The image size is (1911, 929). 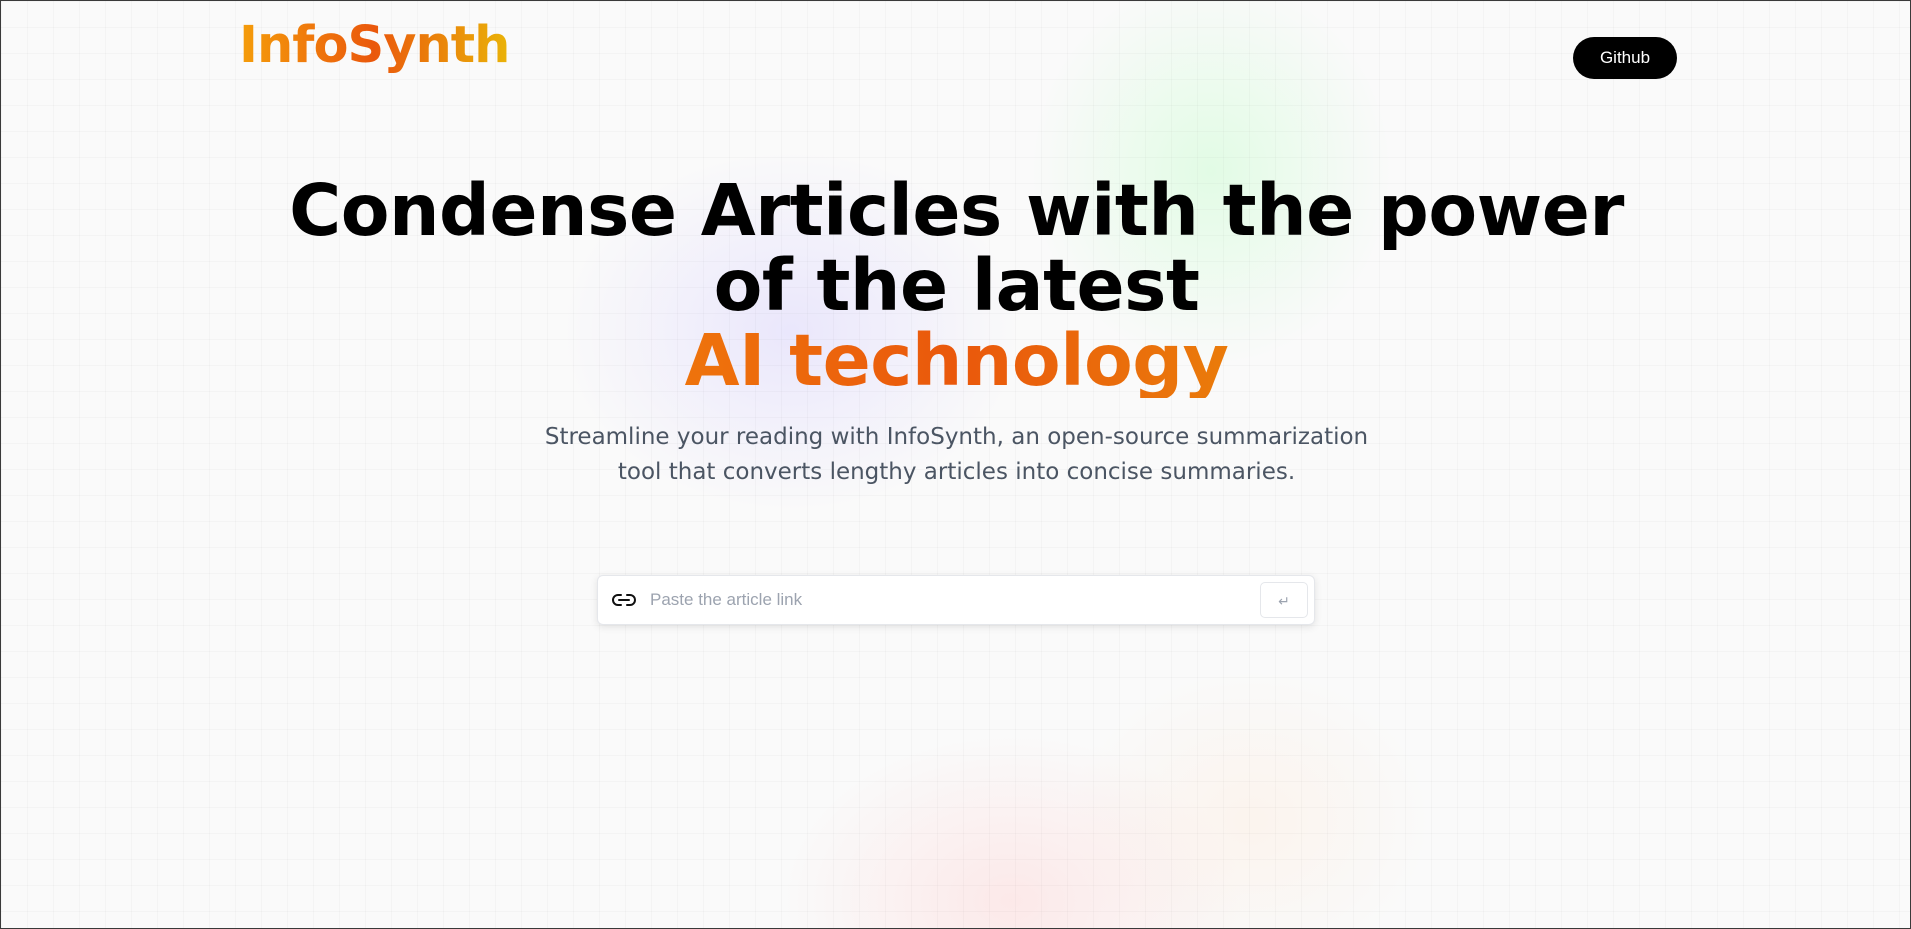 I want to click on headline-accent: AI technology, so click(x=957, y=360).